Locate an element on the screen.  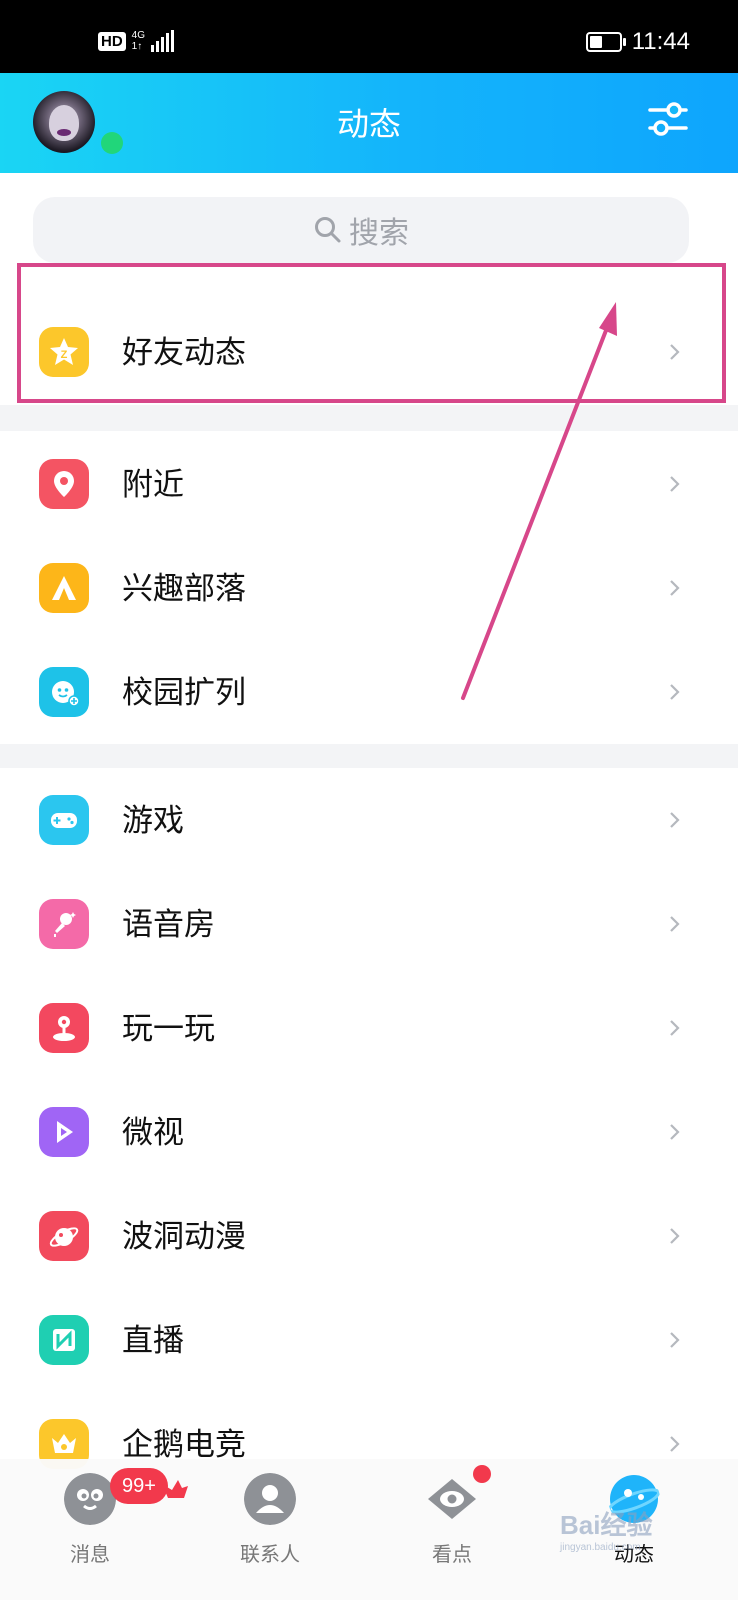
badge-decoration-icon is located at coordinates (175, 1489).